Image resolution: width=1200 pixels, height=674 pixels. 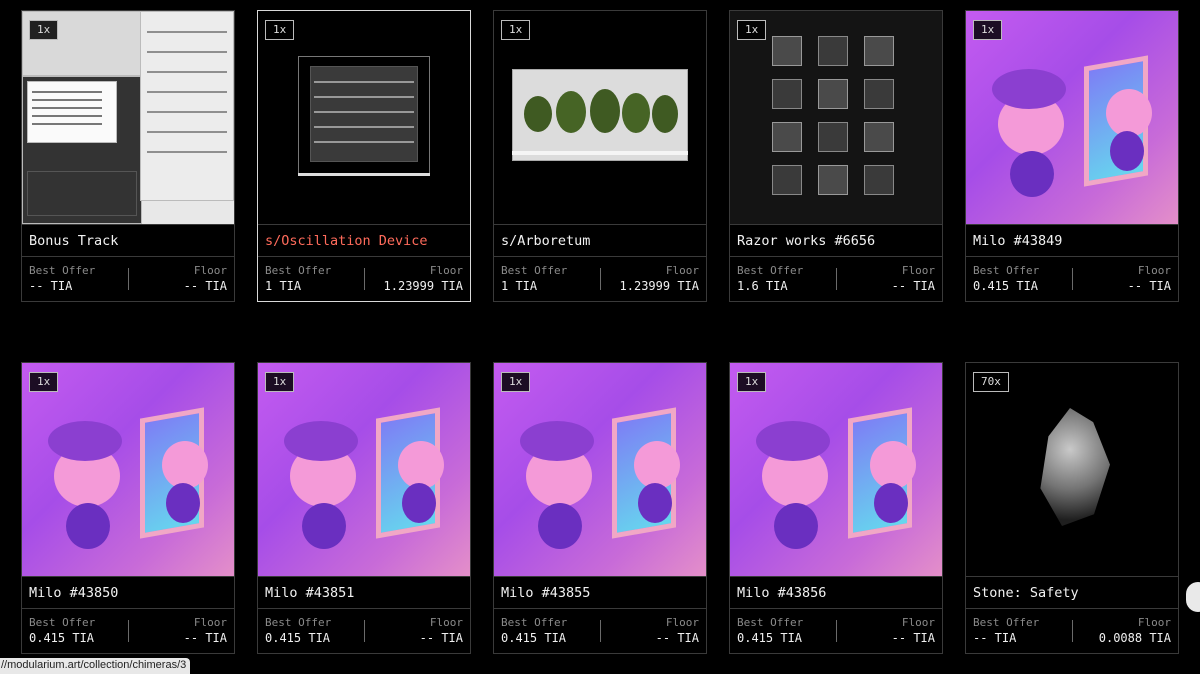 I want to click on nft-title: Milo #43855, so click(x=600, y=592).